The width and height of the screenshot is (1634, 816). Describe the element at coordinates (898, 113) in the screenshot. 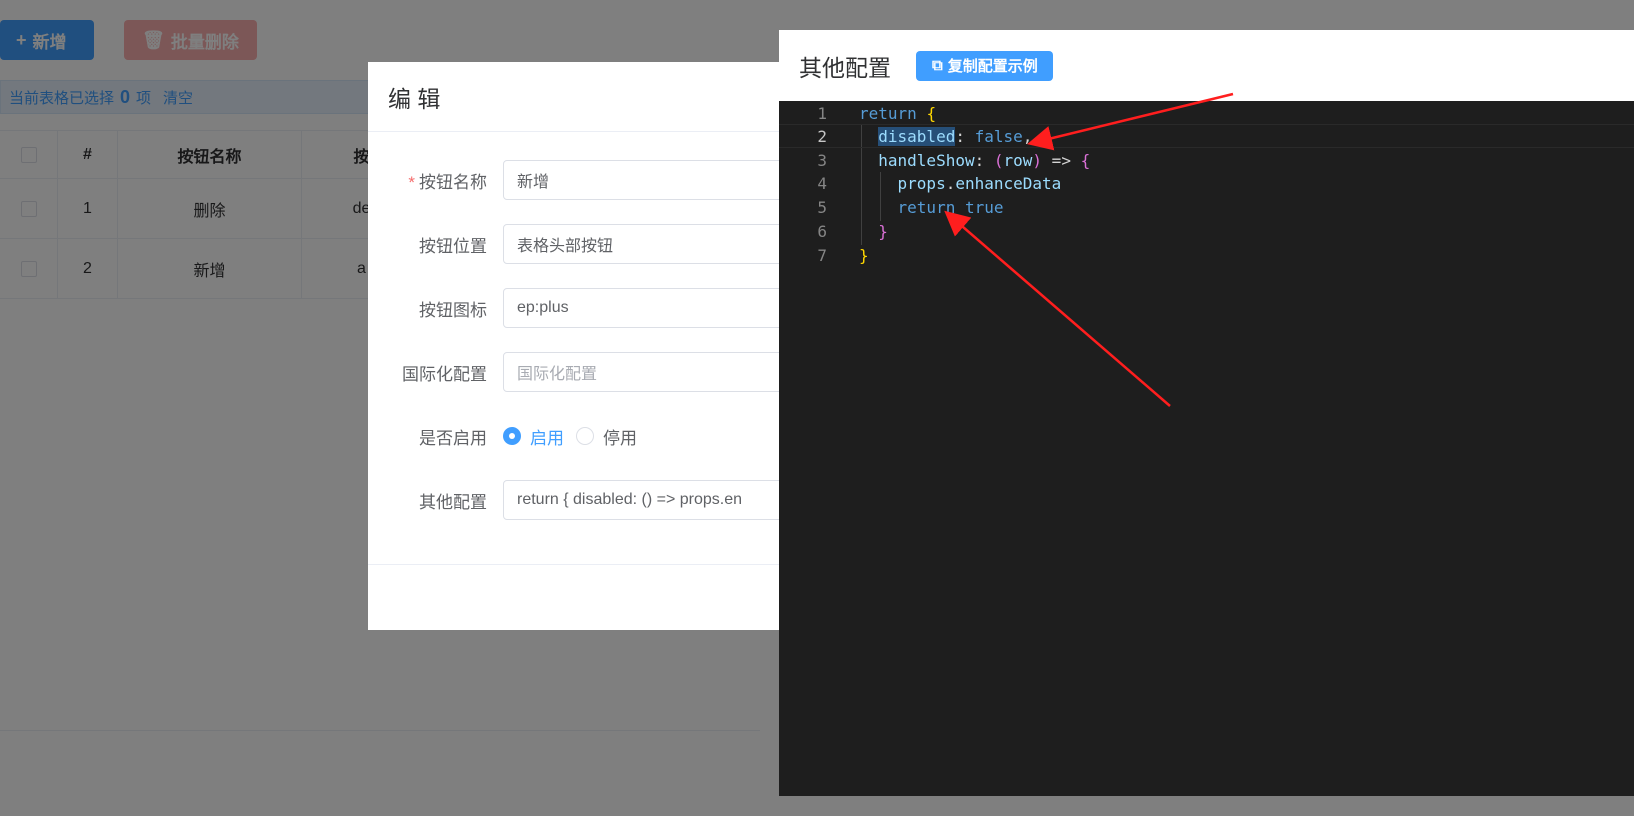

I see `code-text: return {` at that location.